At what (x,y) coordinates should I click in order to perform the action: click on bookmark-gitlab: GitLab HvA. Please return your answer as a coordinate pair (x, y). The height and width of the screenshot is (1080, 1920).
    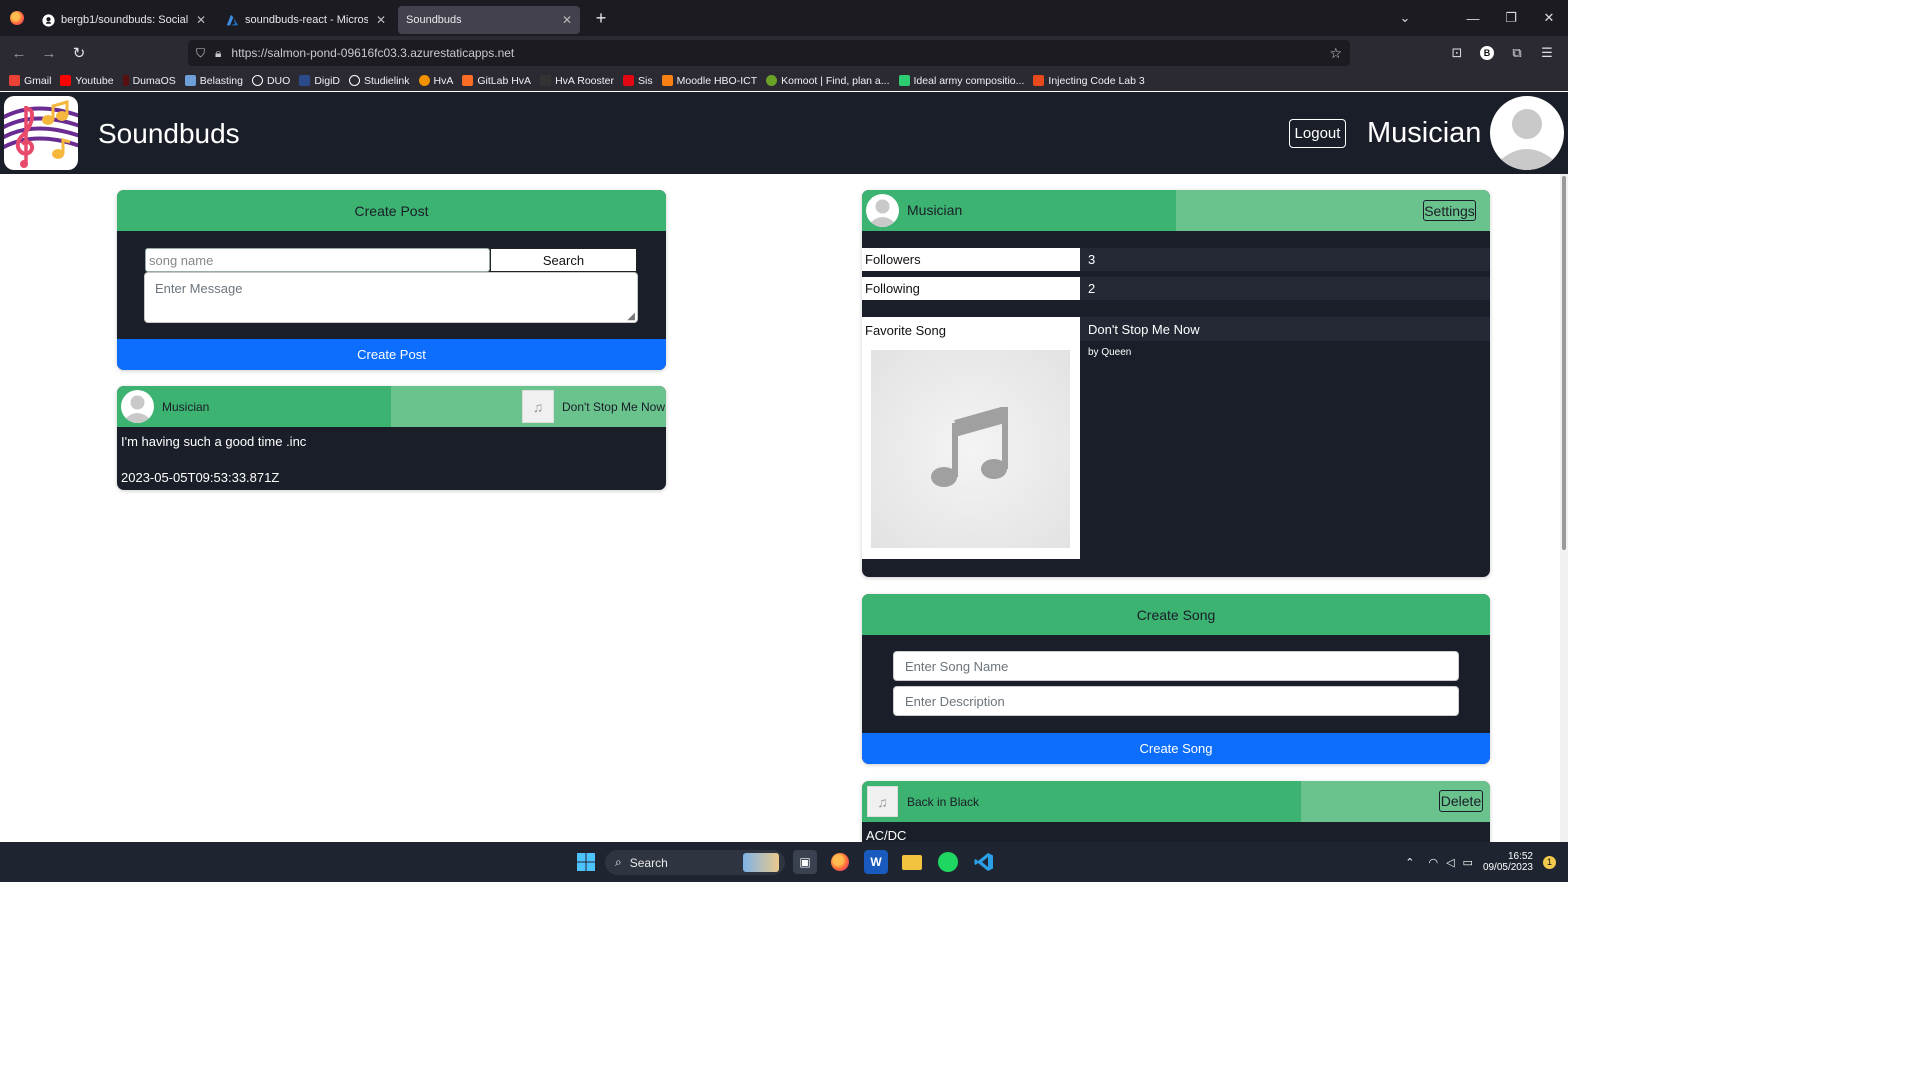
    Looking at the image, I should click on (496, 81).